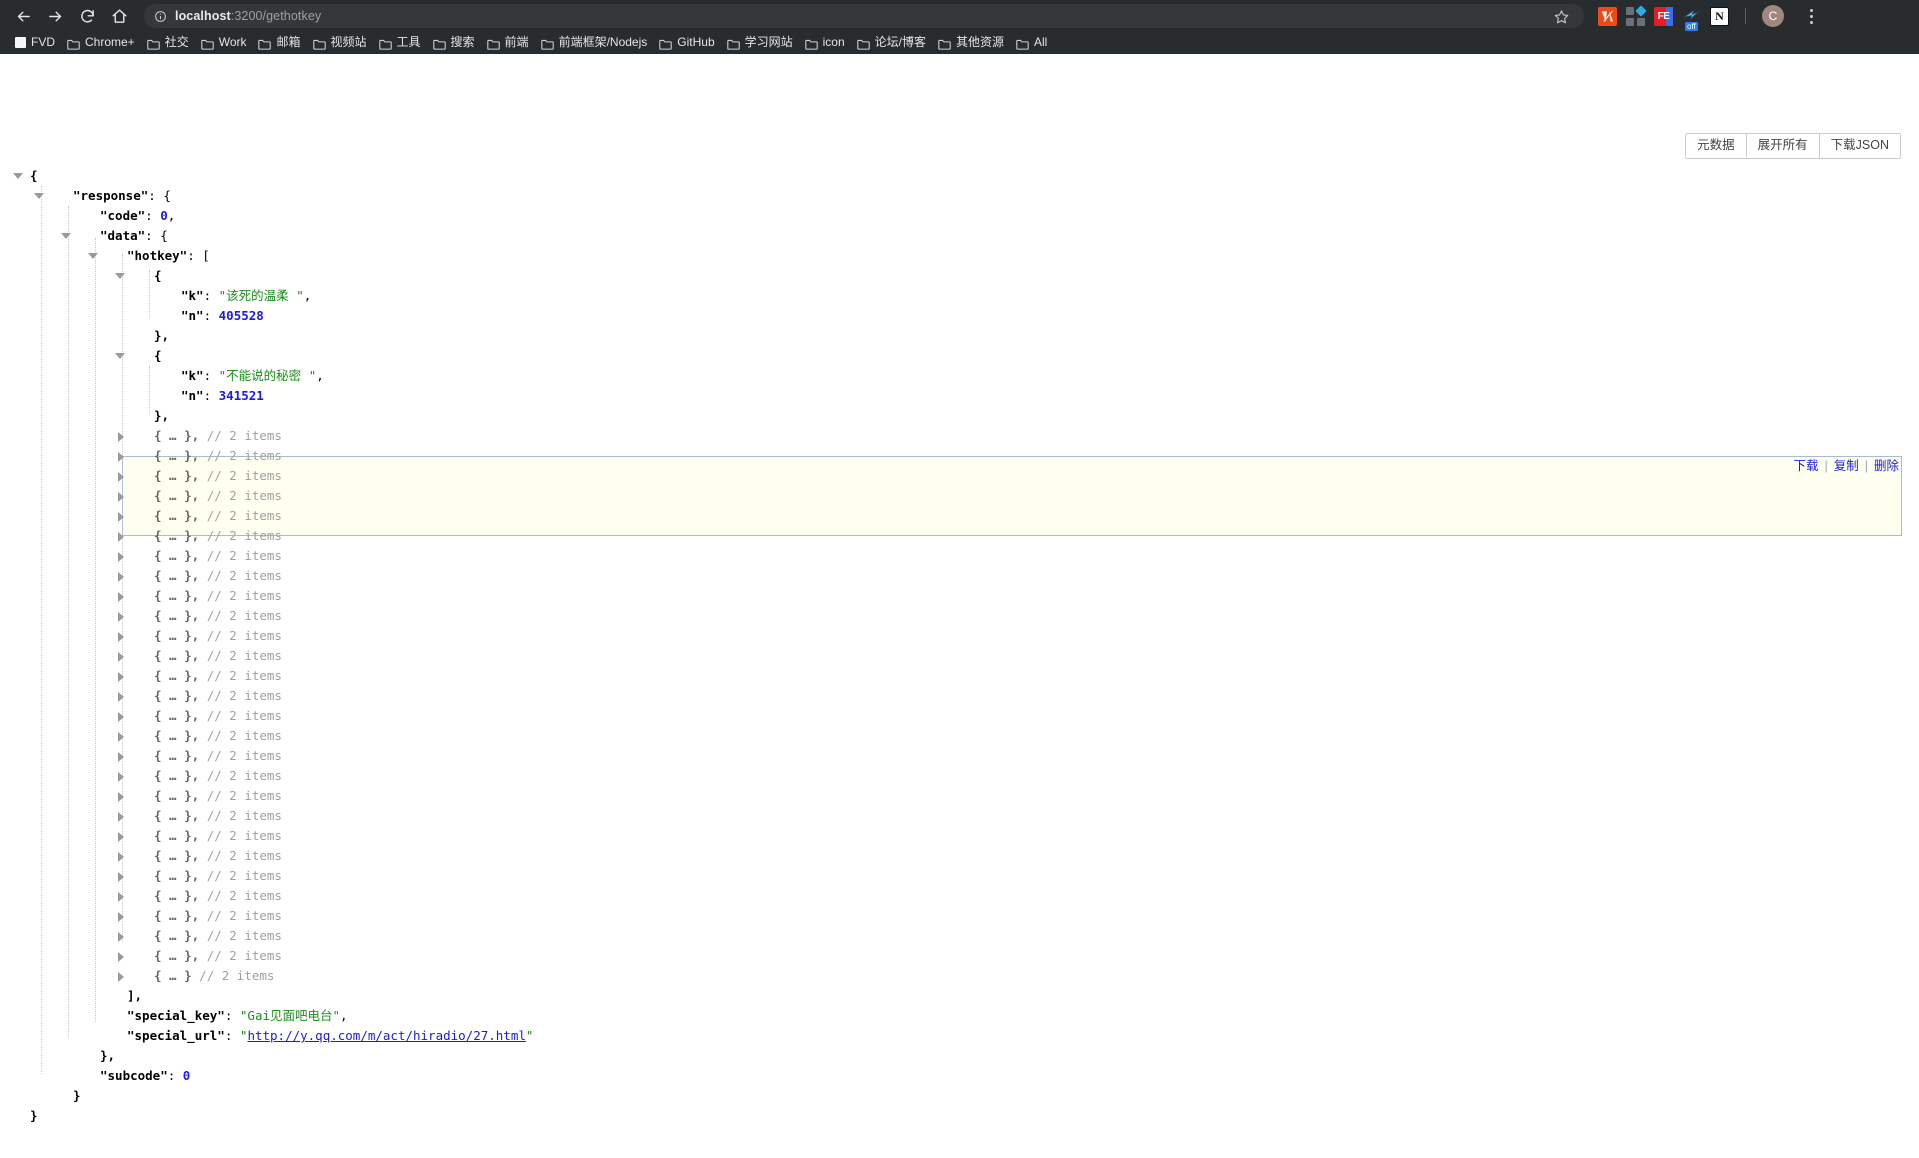 The width and height of the screenshot is (1919, 1158). Describe the element at coordinates (36, 42) in the screenshot. I see `bookmark-fvd: FVD` at that location.